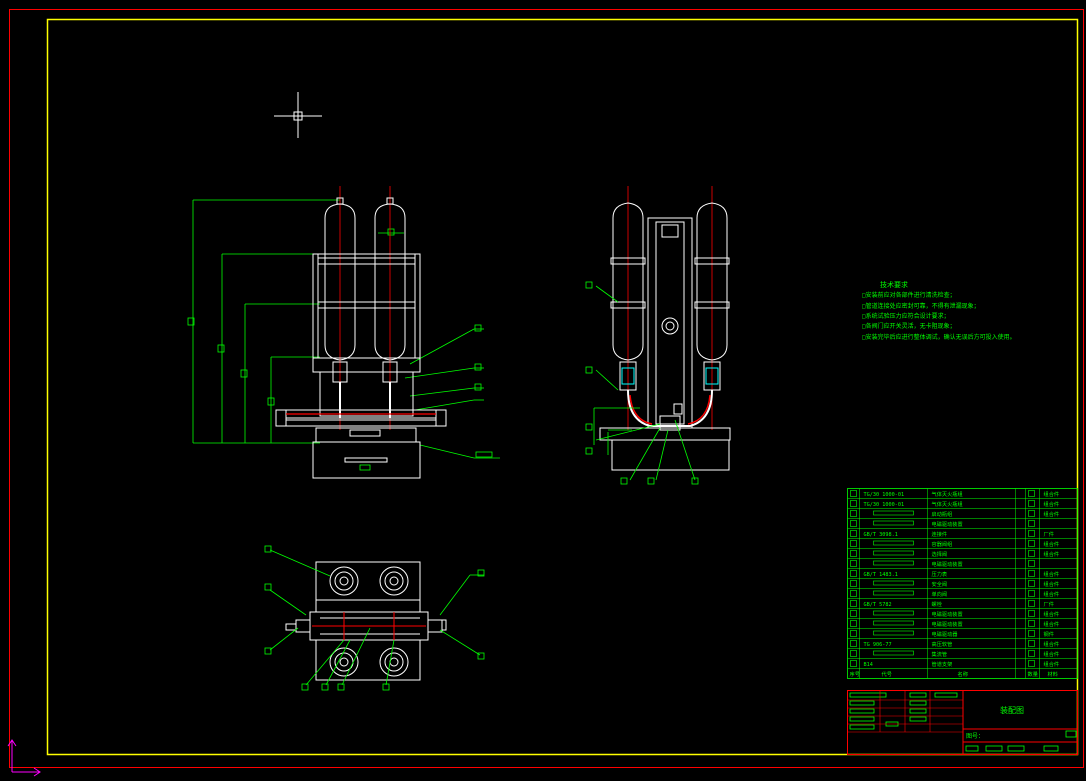 The image size is (1086, 781). Describe the element at coordinates (921, 306) in the screenshot. I see `note-line-2: □管道连接处应密封可靠，不得有泄漏现象；` at that location.